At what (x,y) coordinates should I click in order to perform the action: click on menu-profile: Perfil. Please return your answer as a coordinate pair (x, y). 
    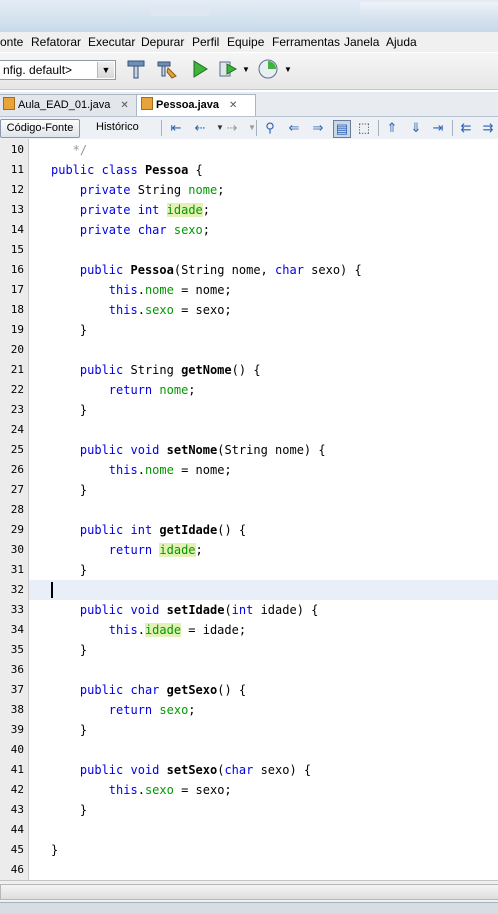
    Looking at the image, I should click on (205, 42).